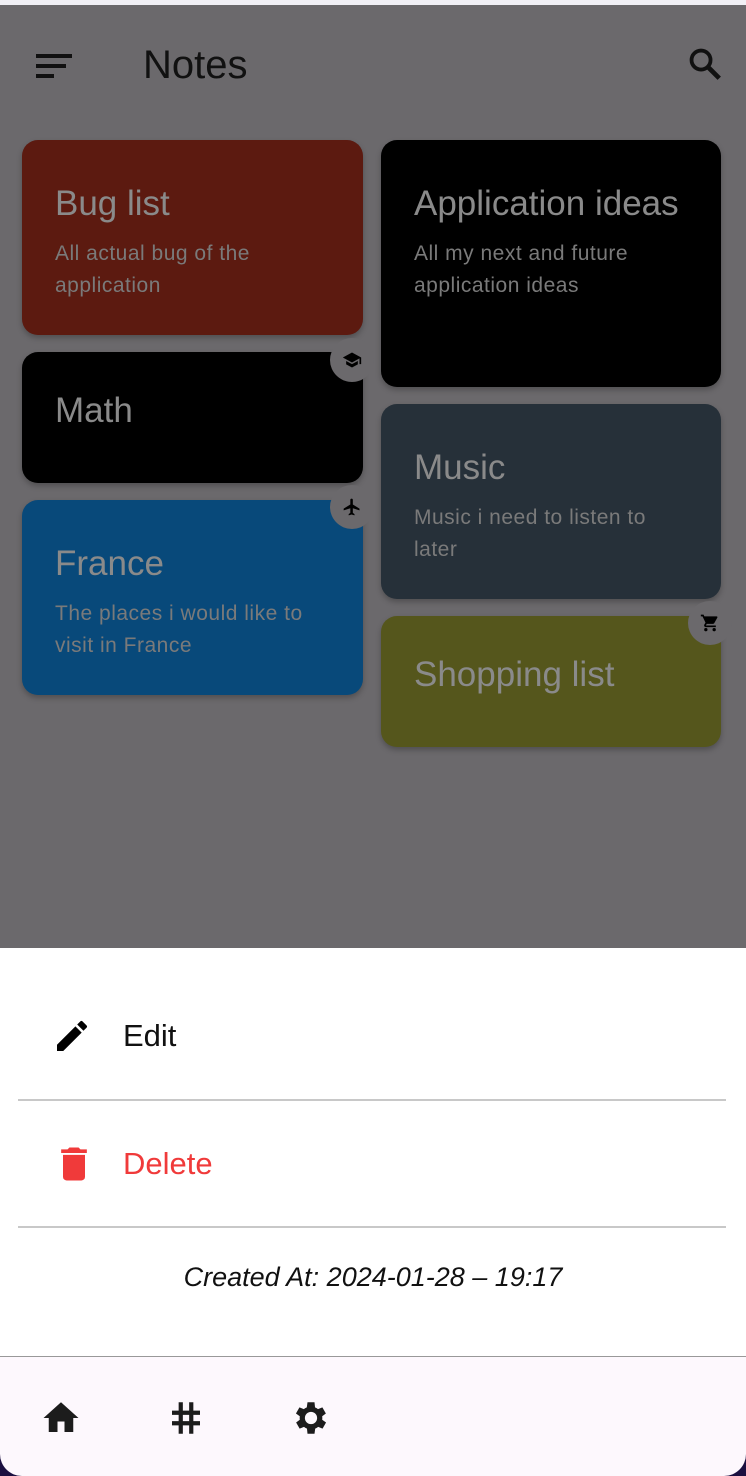 The width and height of the screenshot is (746, 1476). What do you see at coordinates (112, 203) in the screenshot?
I see `note-title: Bug list` at bounding box center [112, 203].